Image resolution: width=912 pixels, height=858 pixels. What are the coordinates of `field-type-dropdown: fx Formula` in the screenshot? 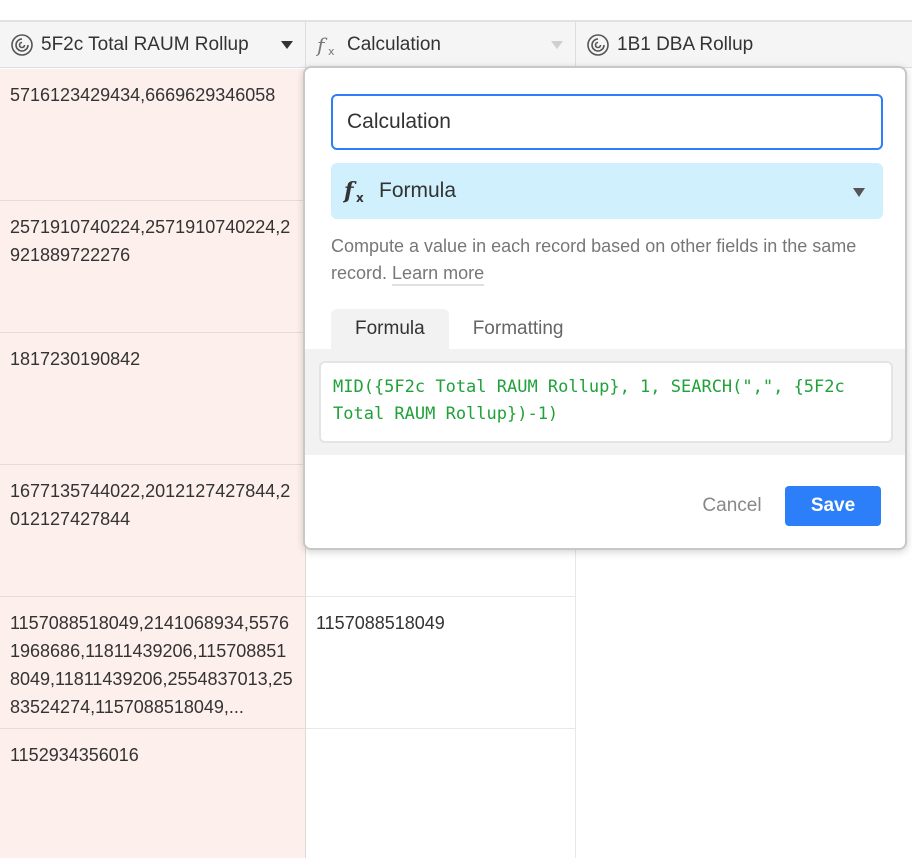 It's located at (607, 191).